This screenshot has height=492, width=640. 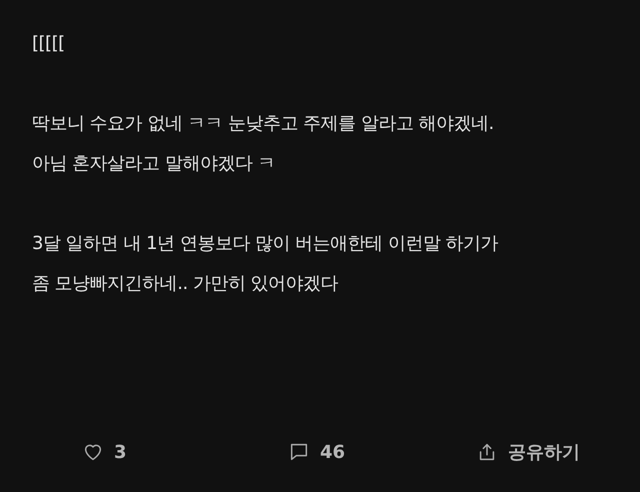 I want to click on speech-bubble-icon, so click(x=299, y=452).